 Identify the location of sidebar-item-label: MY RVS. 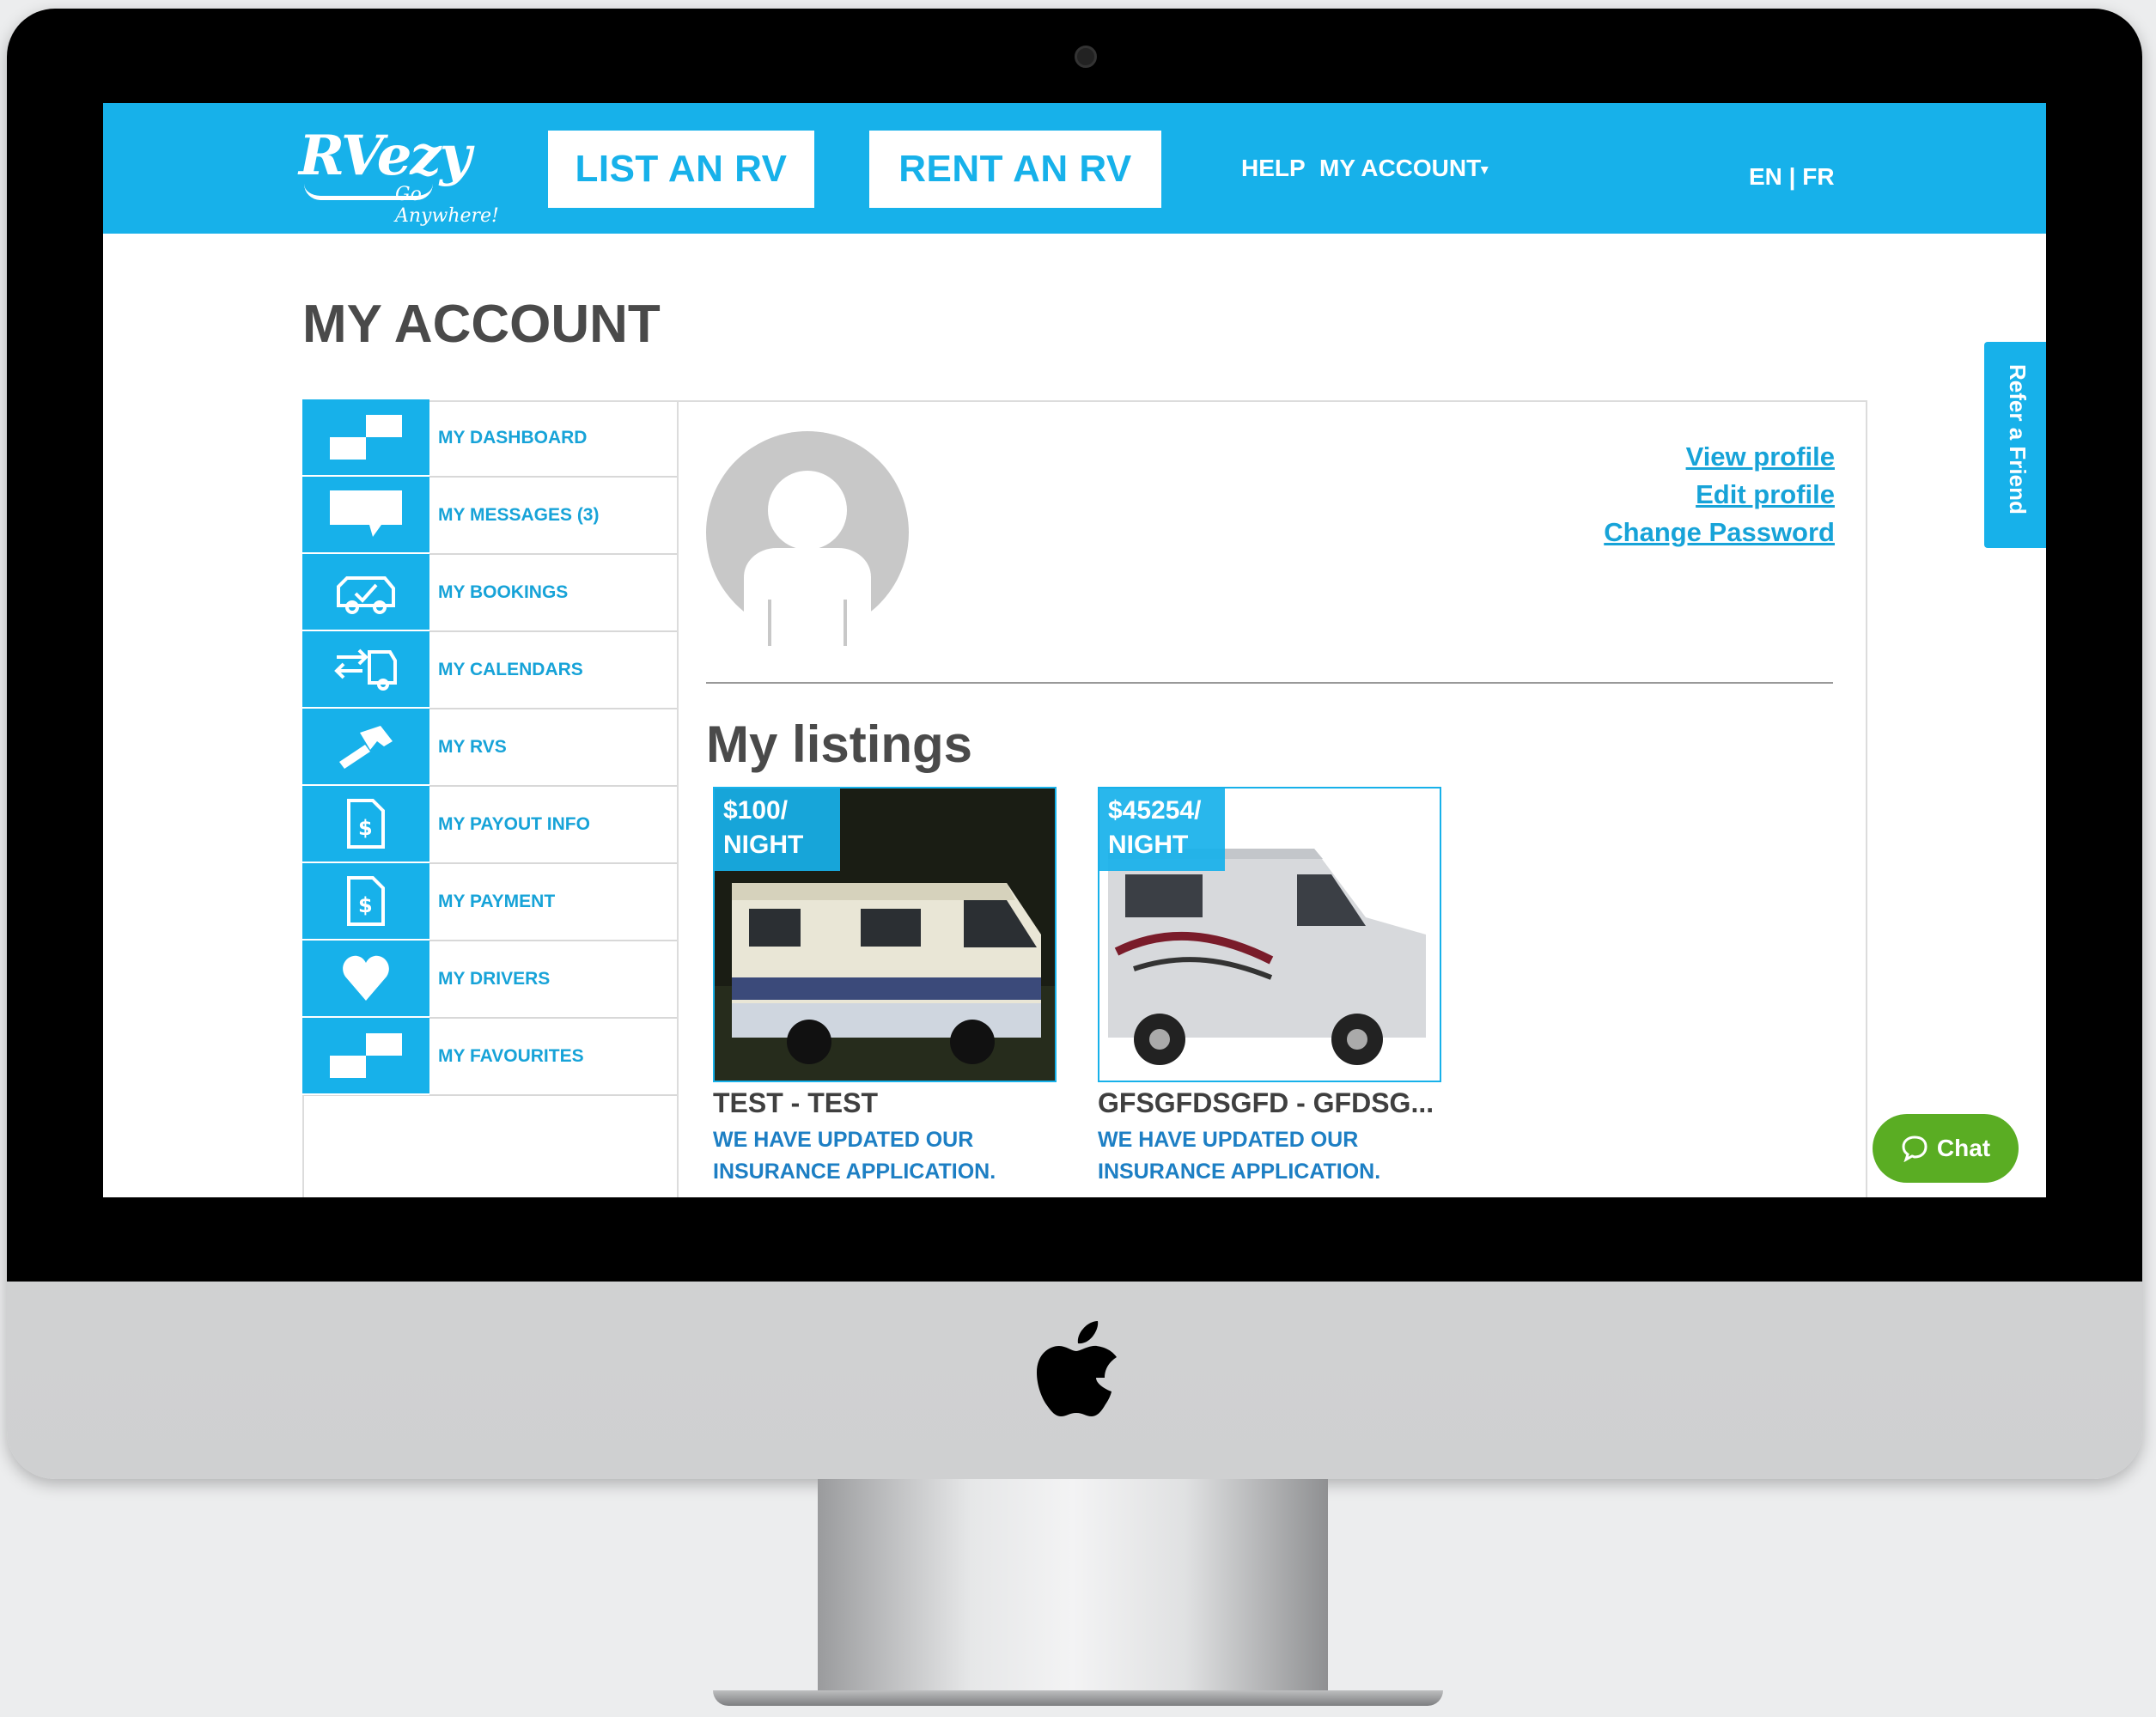
(472, 747).